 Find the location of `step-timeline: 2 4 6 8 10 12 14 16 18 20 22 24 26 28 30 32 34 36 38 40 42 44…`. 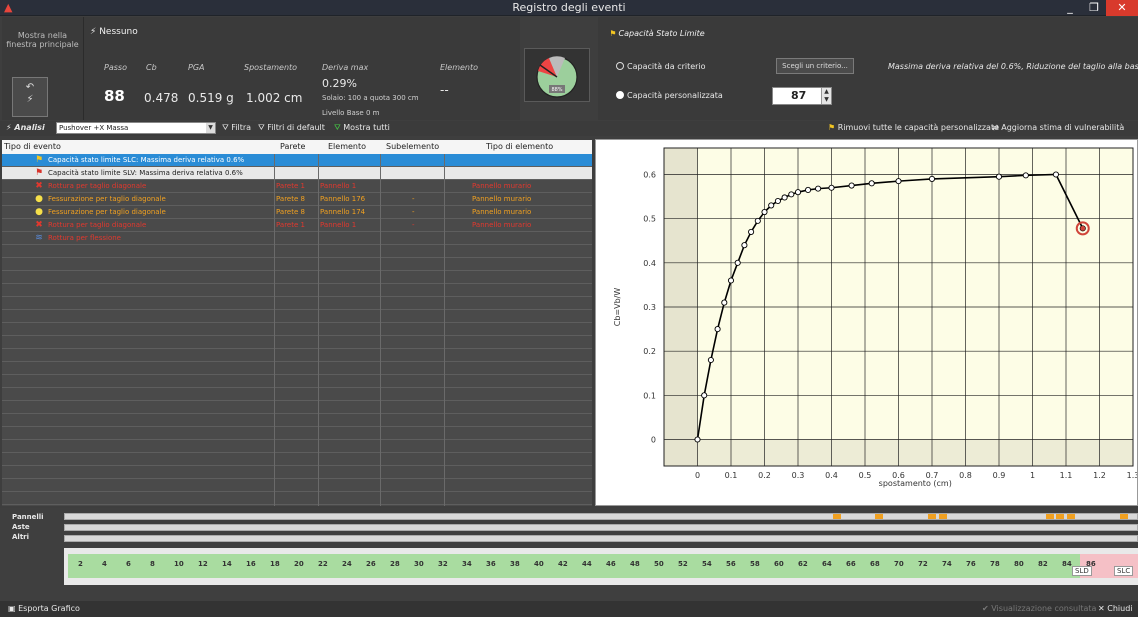

step-timeline: 2 4 6 8 10 12 14 16 18 20 22 24 26 28 30 32 34 36 38 40 42 44… is located at coordinates (601, 566).